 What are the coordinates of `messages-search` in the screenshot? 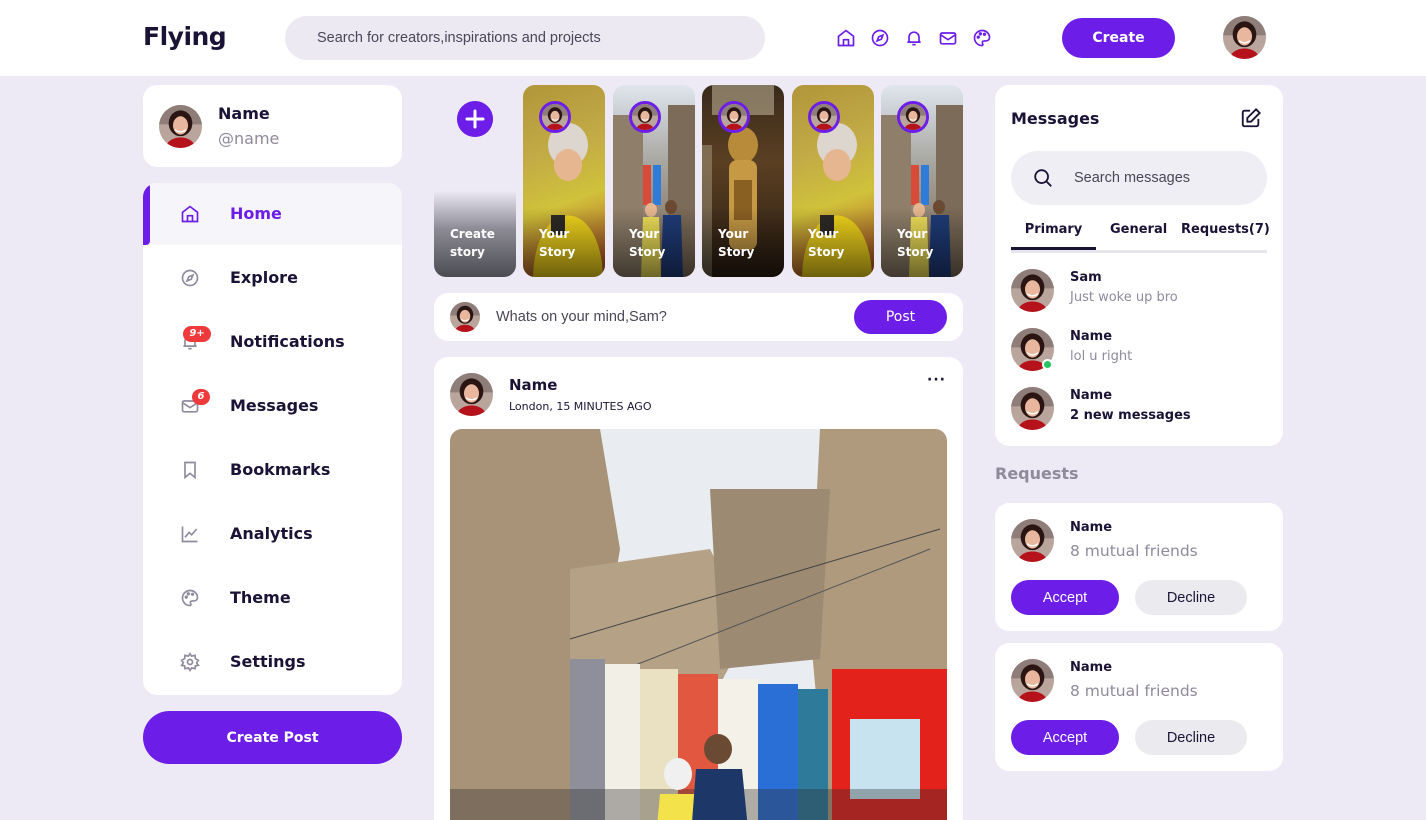 It's located at (1139, 178).